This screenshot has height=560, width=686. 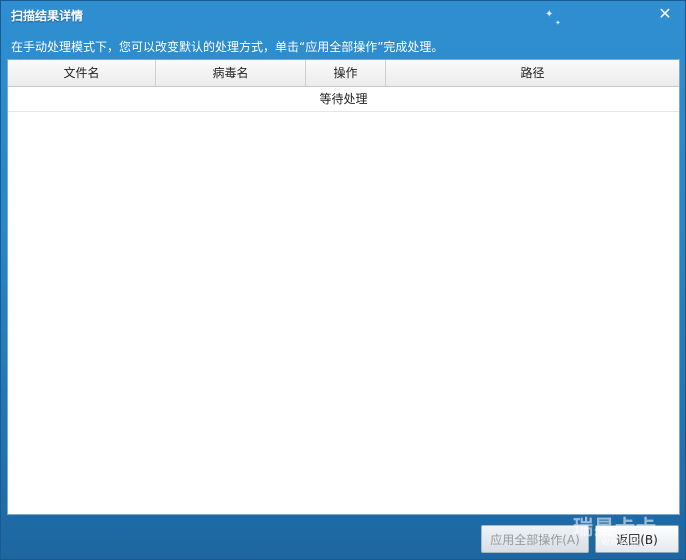 What do you see at coordinates (532, 73) in the screenshot?
I see `column-header-path: 路径` at bounding box center [532, 73].